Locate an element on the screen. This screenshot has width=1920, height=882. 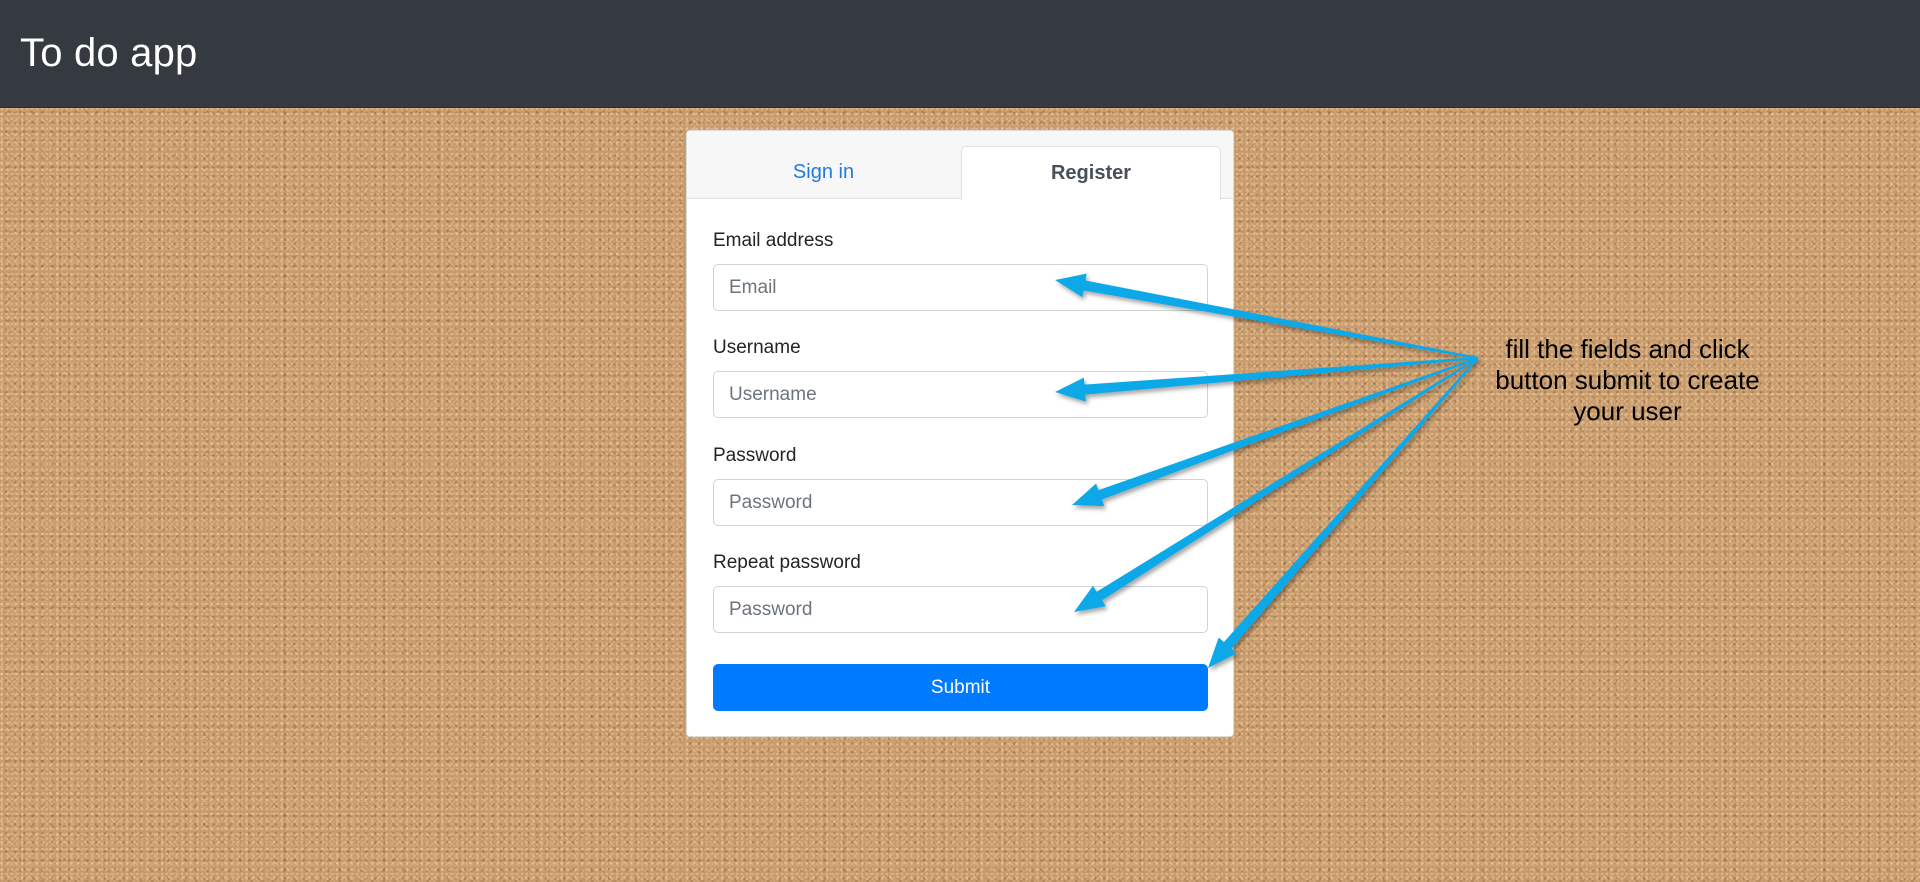
password-field is located at coordinates (960, 502).